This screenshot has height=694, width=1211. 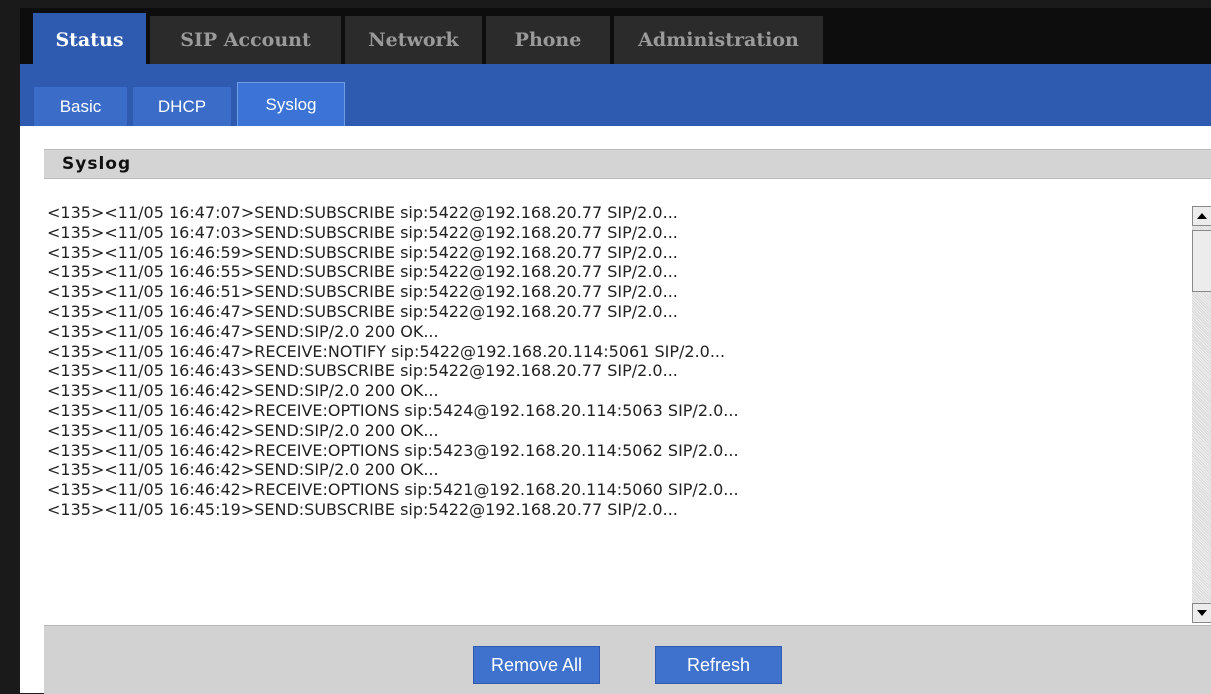 I want to click on remove-all-button: Remove All, so click(x=536, y=665).